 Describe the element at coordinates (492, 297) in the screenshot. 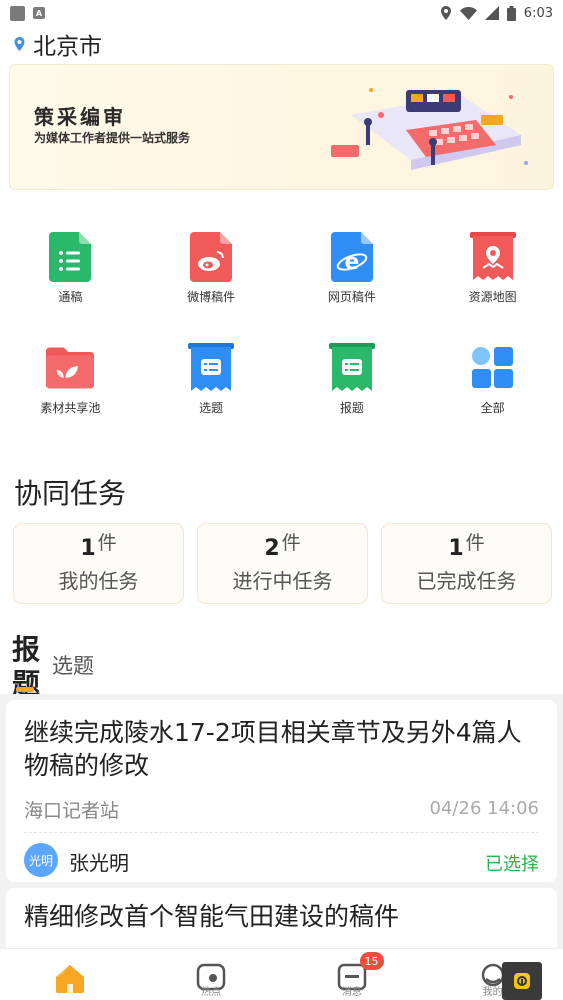

I see `grid-label: 资源地图` at that location.